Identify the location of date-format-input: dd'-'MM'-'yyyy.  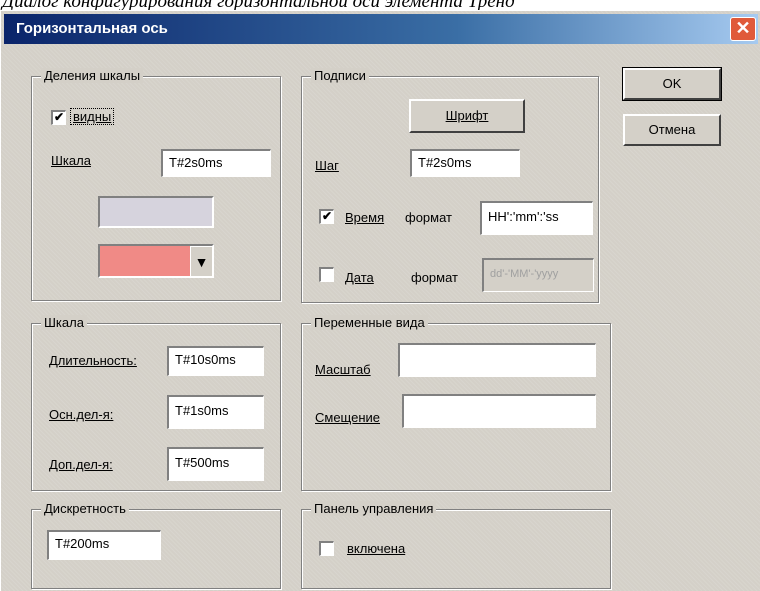
(538, 275).